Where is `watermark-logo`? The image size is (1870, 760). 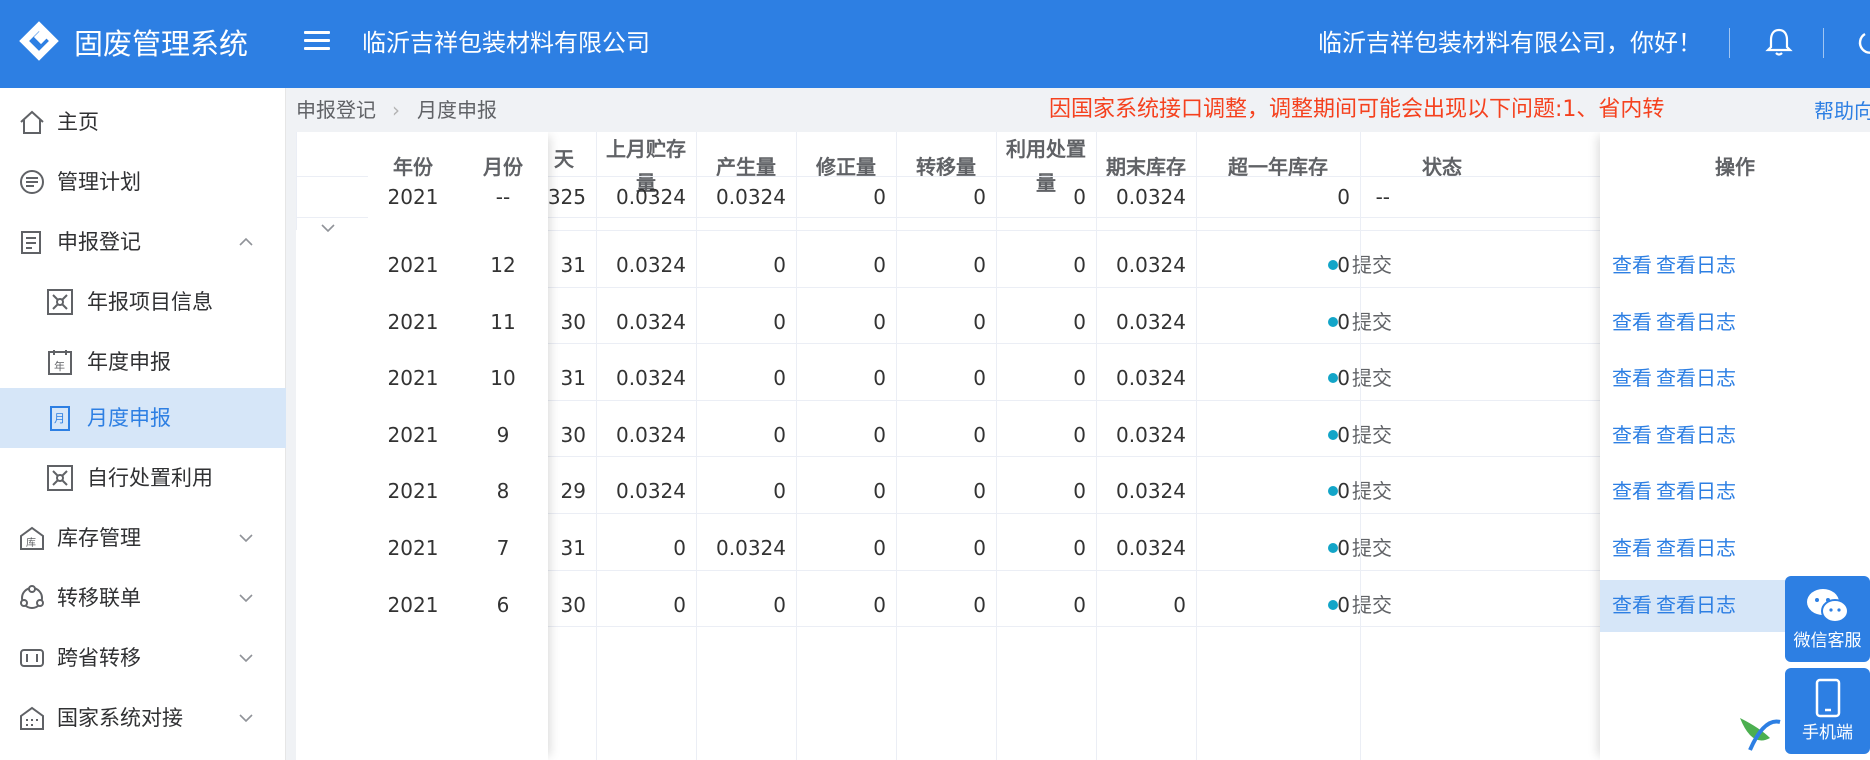
watermark-logo is located at coordinates (1760, 734).